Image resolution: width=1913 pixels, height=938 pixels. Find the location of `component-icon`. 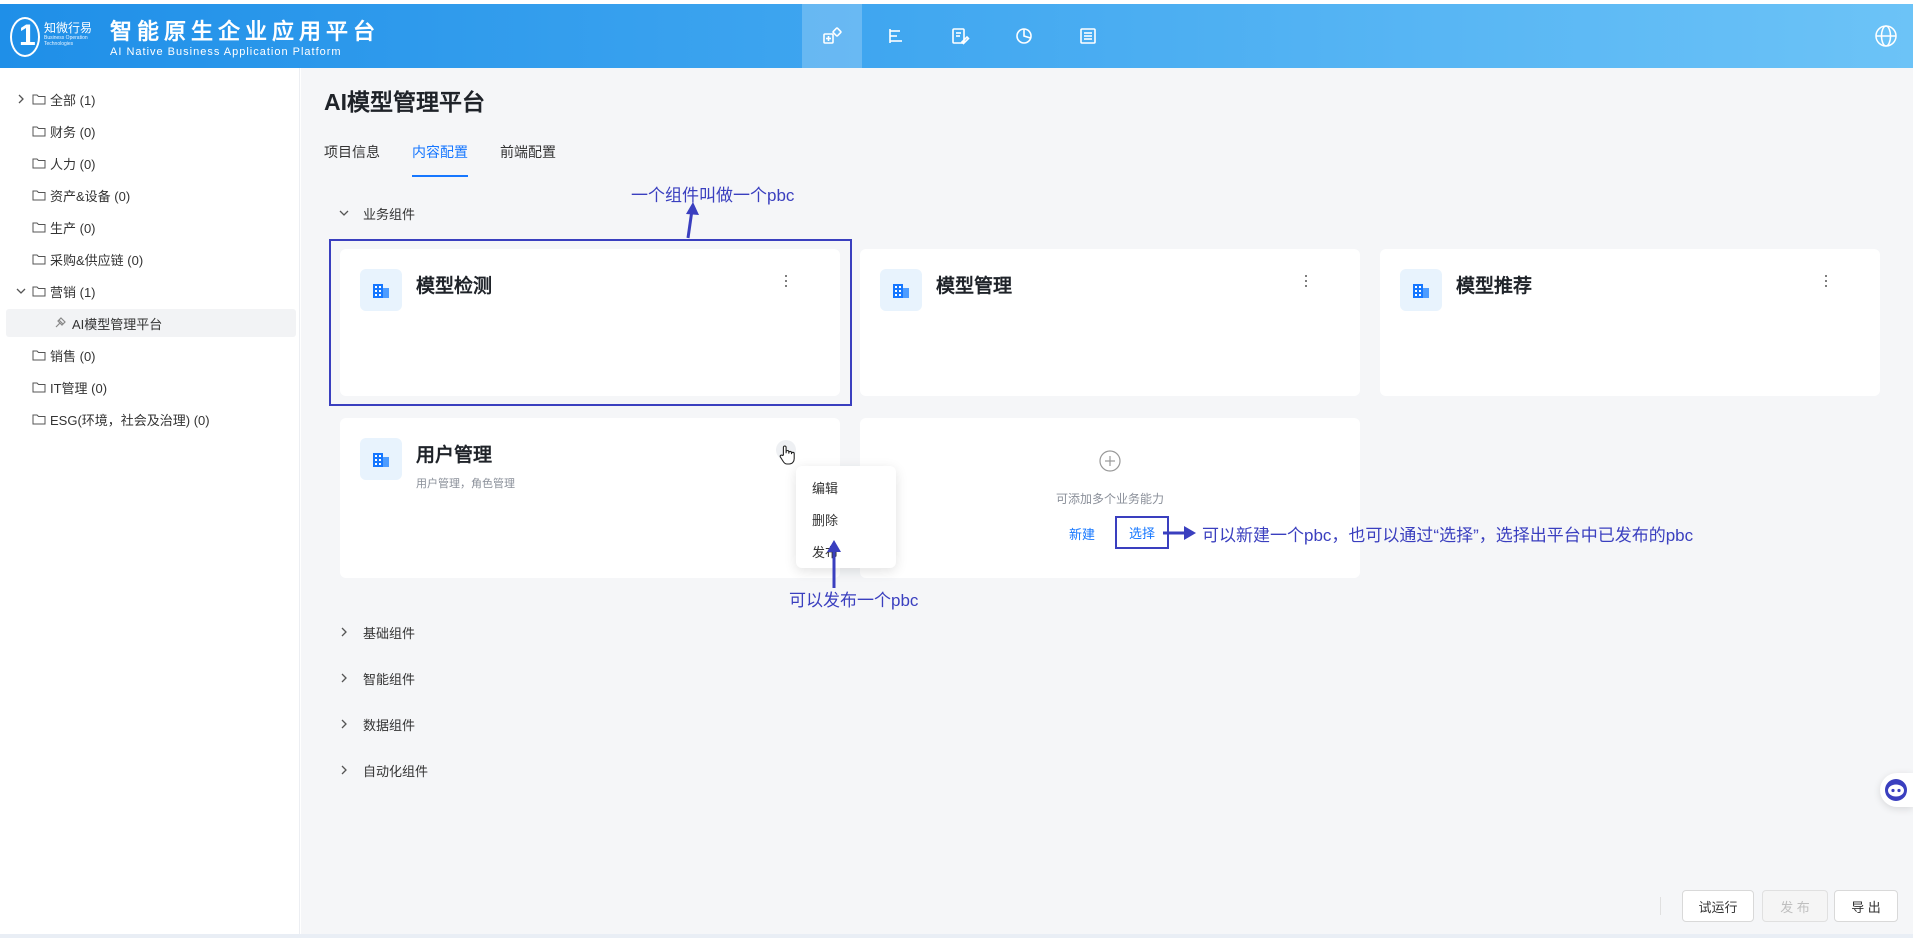

component-icon is located at coordinates (832, 35).